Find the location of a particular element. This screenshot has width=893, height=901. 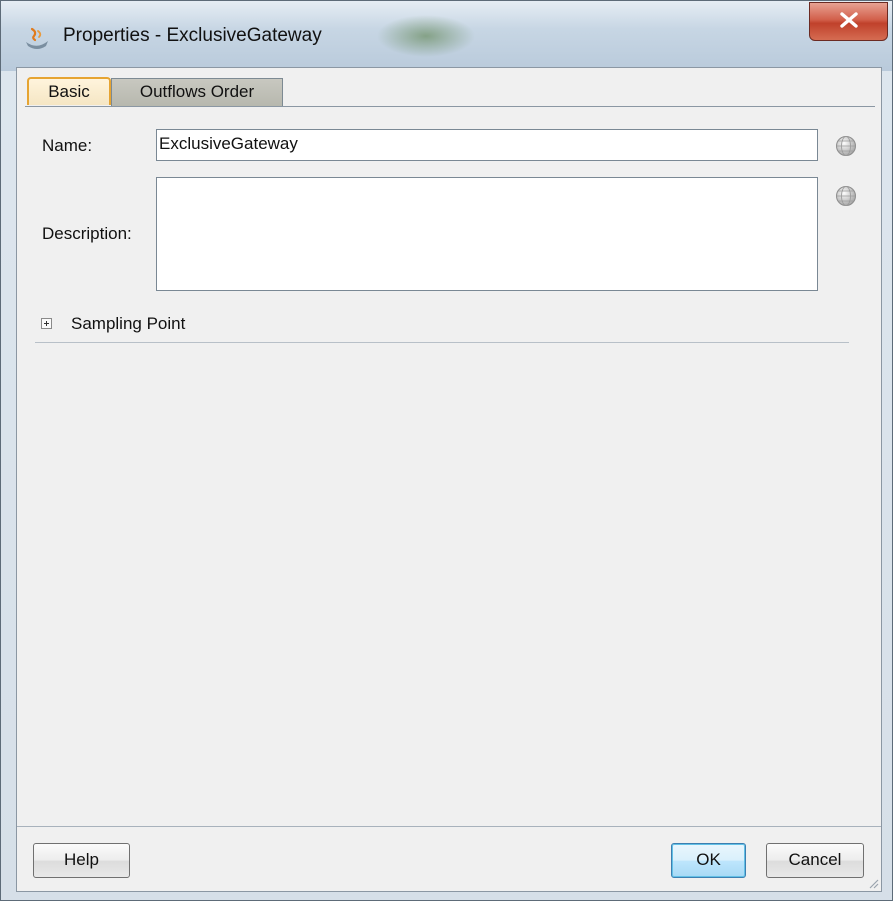

cancel-button: Cancel is located at coordinates (815, 860).